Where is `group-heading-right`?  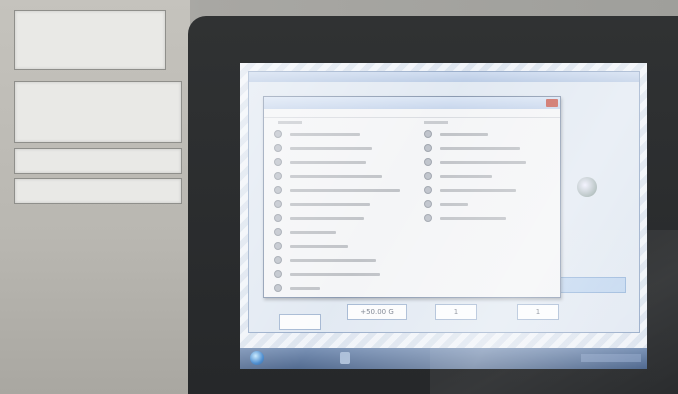 group-heading-right is located at coordinates (436, 122).